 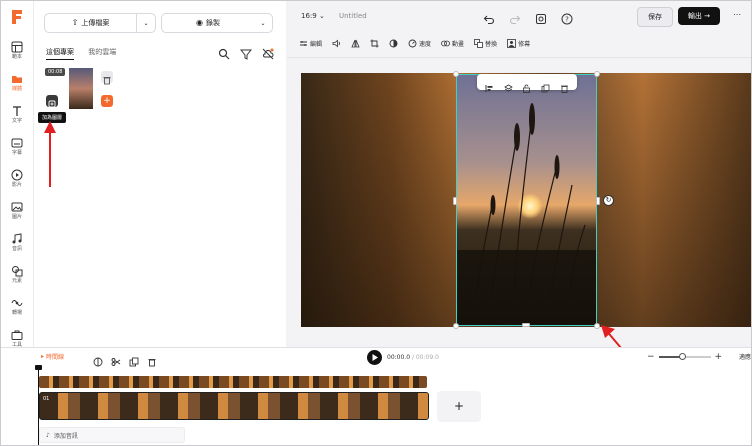 What do you see at coordinates (541, 17) in the screenshot?
I see `screenshot-icon` at bounding box center [541, 17].